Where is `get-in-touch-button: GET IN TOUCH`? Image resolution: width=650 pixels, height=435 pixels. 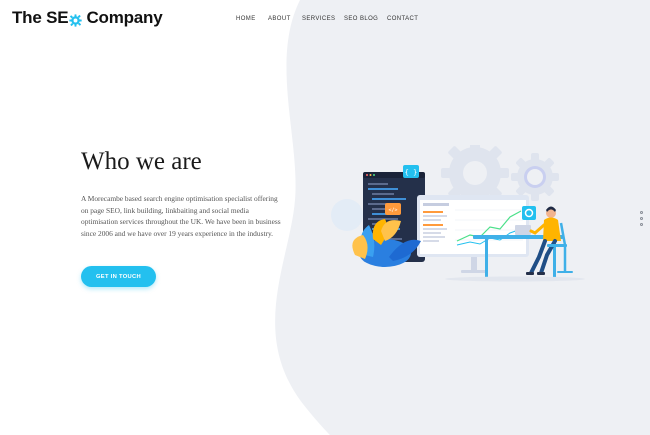
get-in-touch-button: GET IN TOUCH is located at coordinates (118, 276).